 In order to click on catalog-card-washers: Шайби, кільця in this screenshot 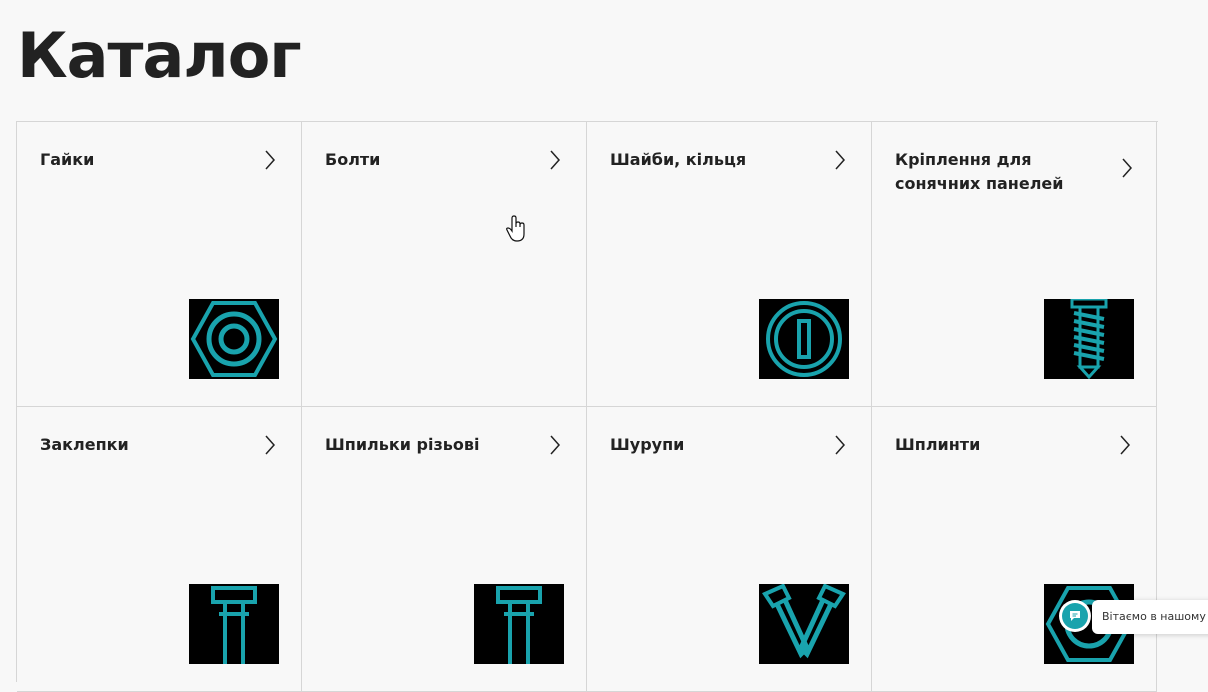, I will do `click(729, 264)`.